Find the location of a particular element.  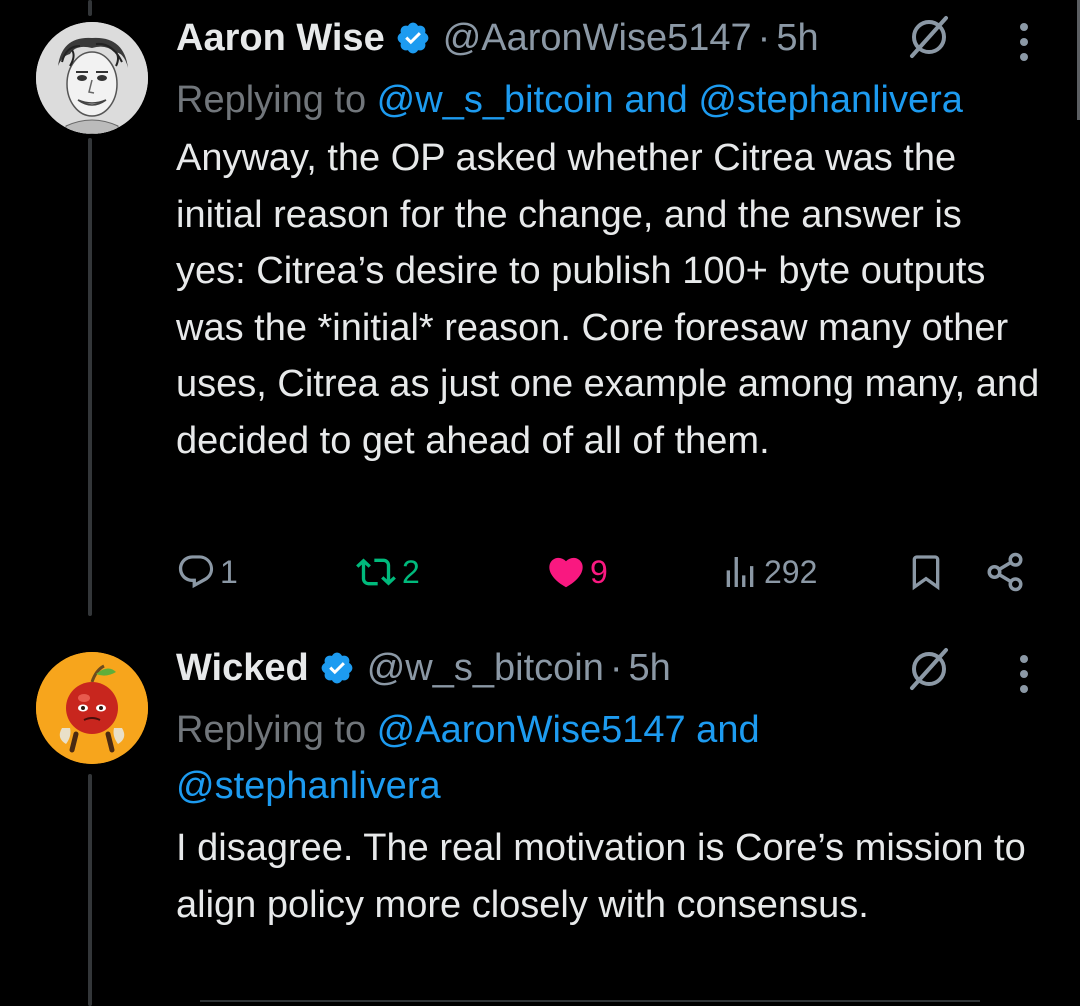

replying-to-link-line2: @stephanlivera is located at coordinates (308, 786).